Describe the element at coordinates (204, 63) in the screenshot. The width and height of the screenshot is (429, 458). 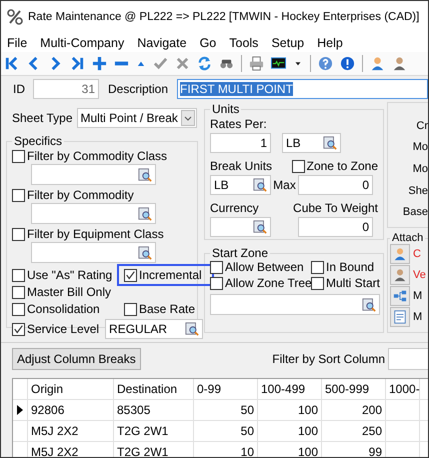
I see `refresh-icon` at that location.